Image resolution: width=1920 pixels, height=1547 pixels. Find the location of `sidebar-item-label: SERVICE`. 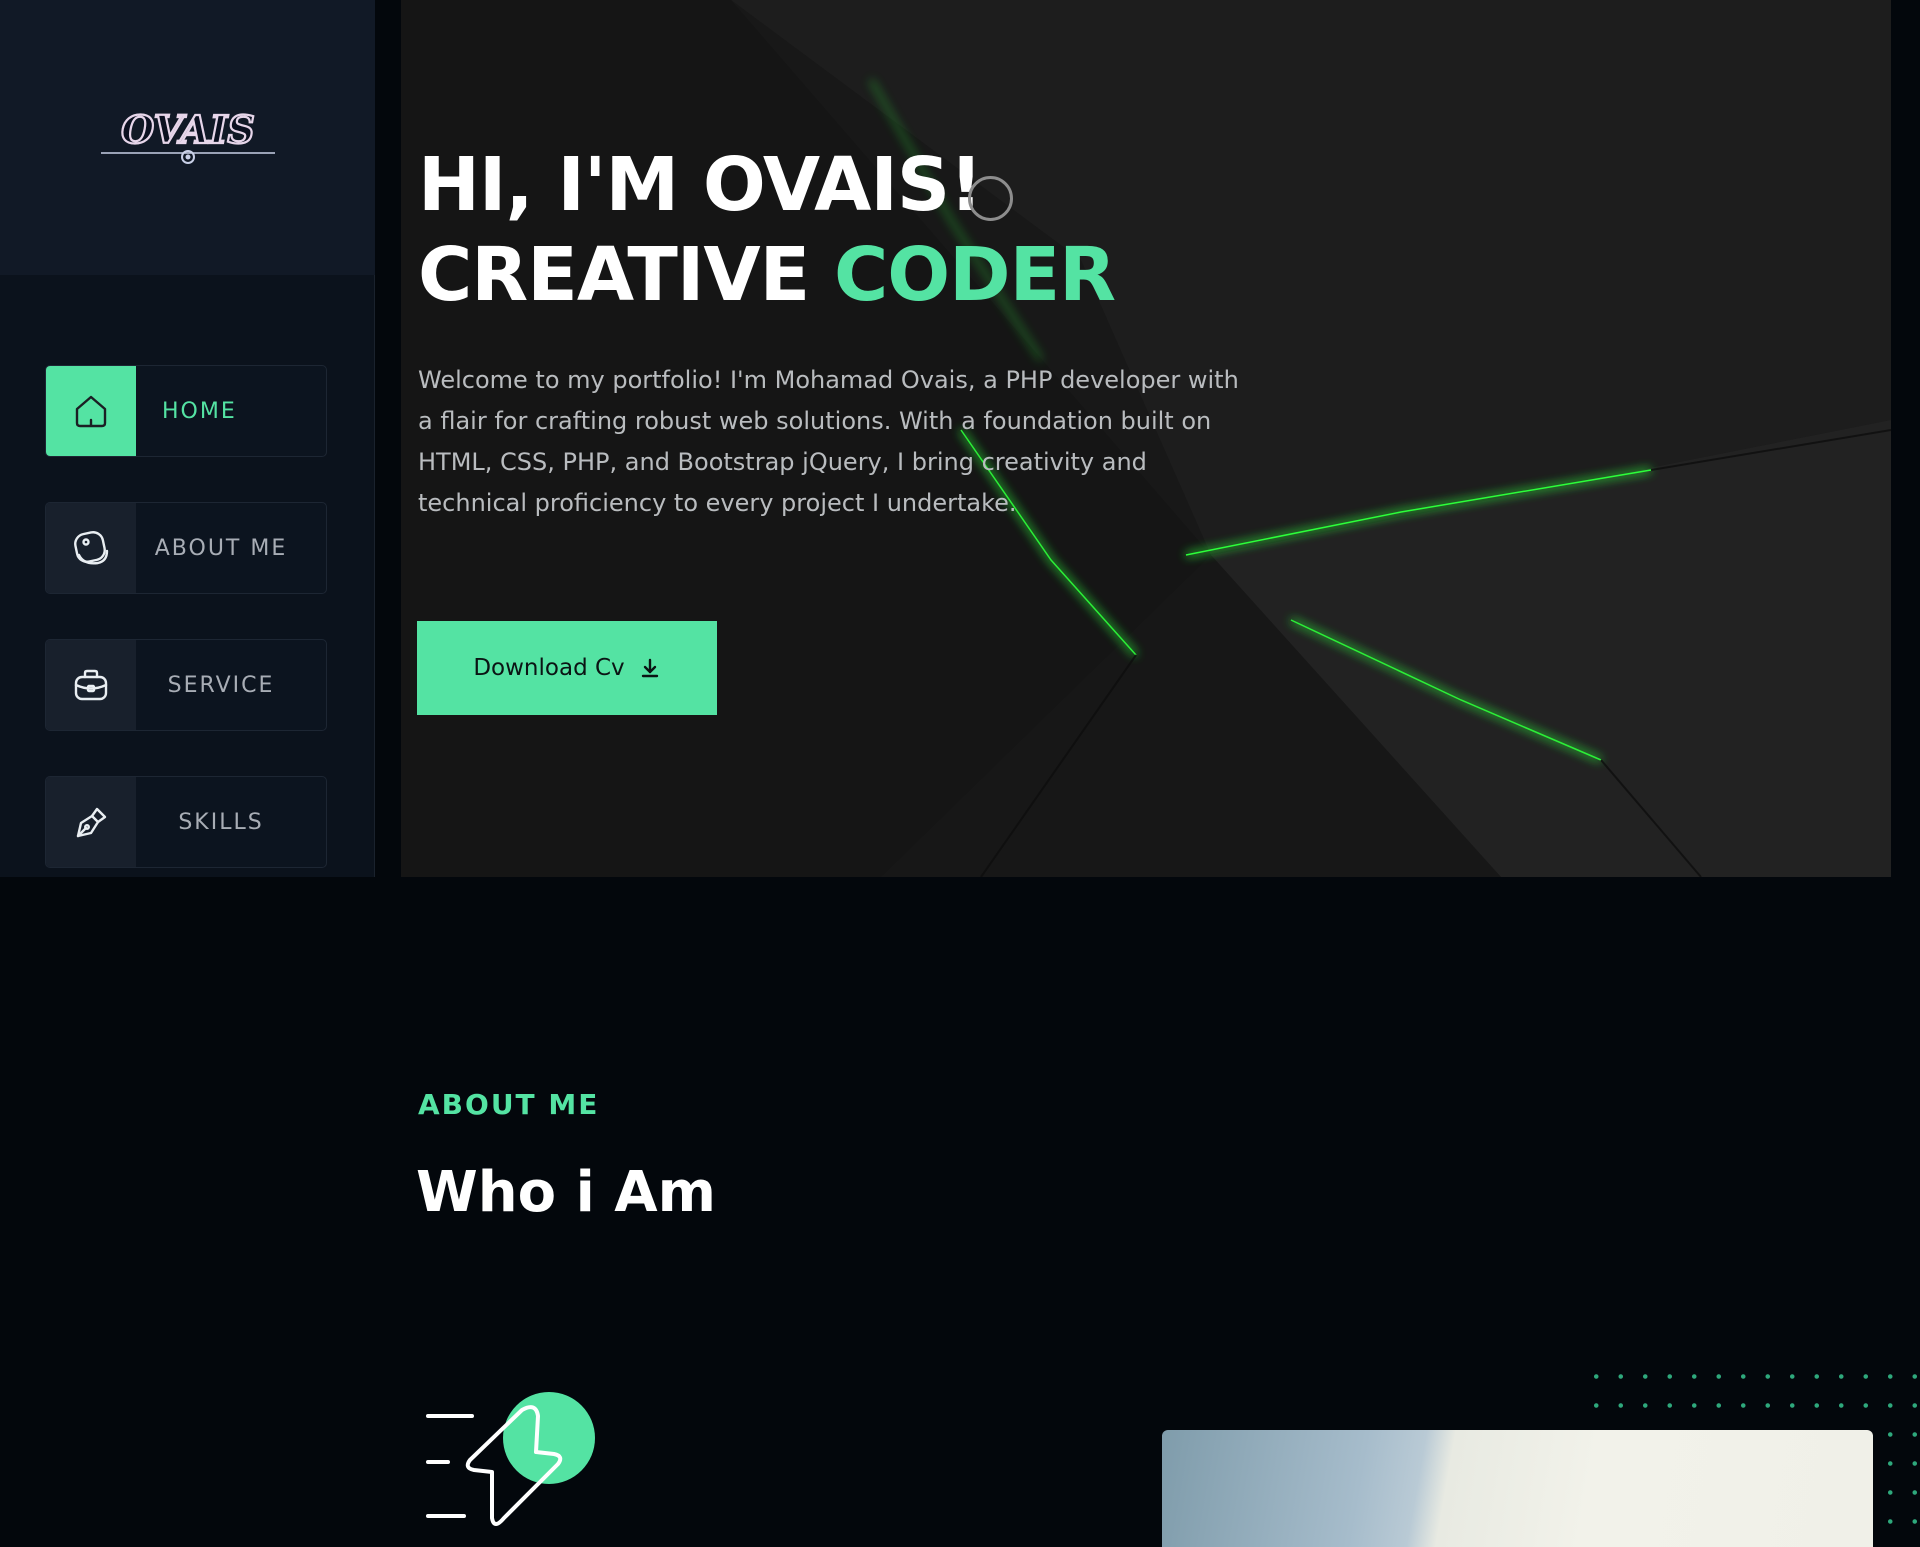

sidebar-item-label: SERVICE is located at coordinates (221, 685).